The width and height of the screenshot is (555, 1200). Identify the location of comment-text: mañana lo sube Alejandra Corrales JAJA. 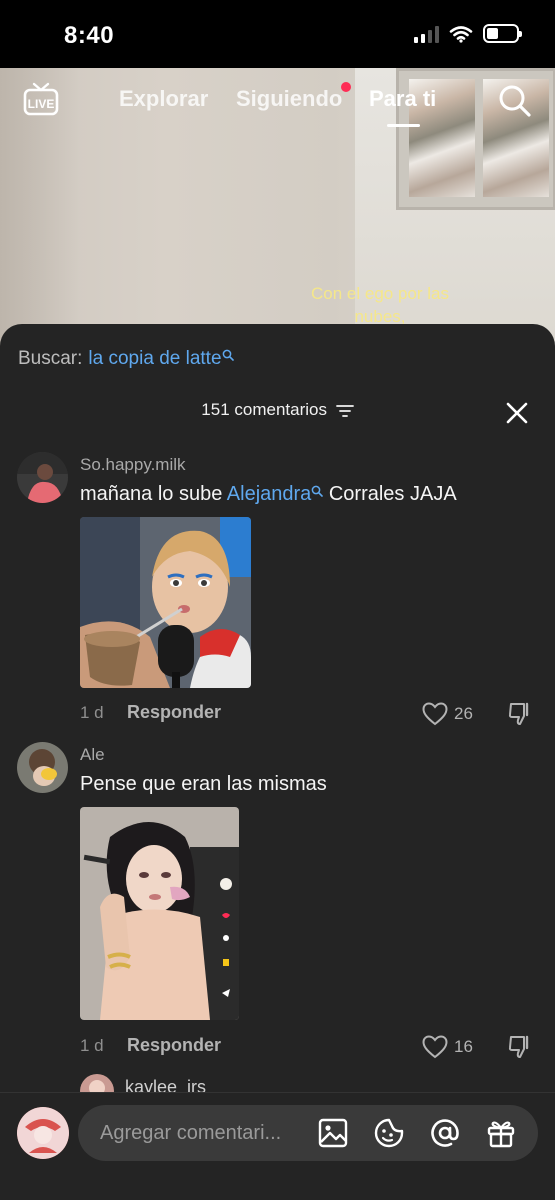
(268, 494).